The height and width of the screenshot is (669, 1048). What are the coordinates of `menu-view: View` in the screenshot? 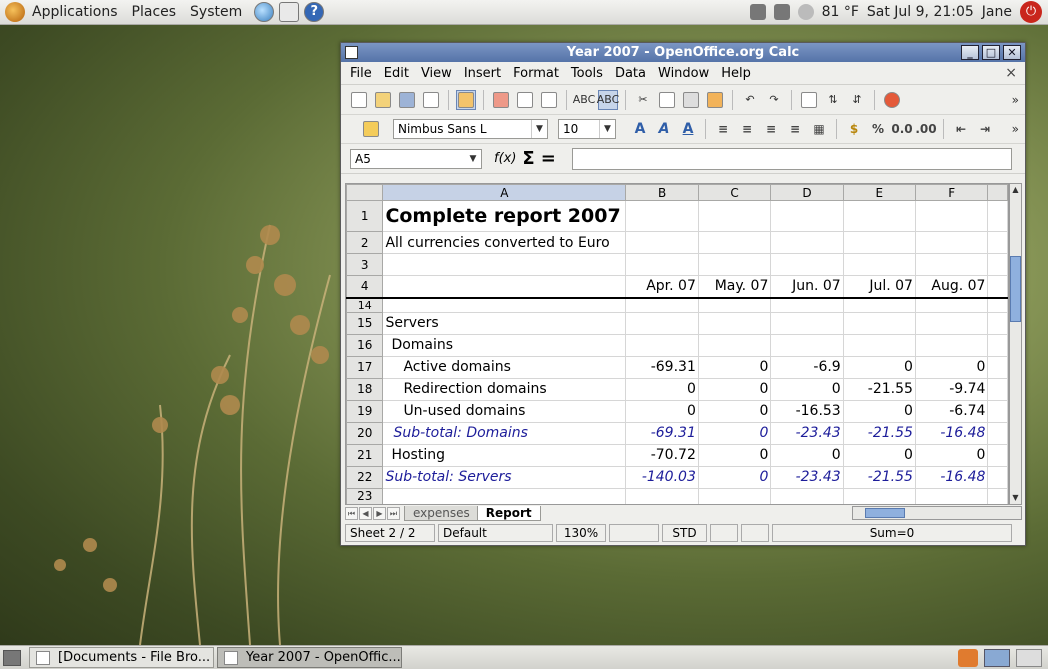 It's located at (436, 73).